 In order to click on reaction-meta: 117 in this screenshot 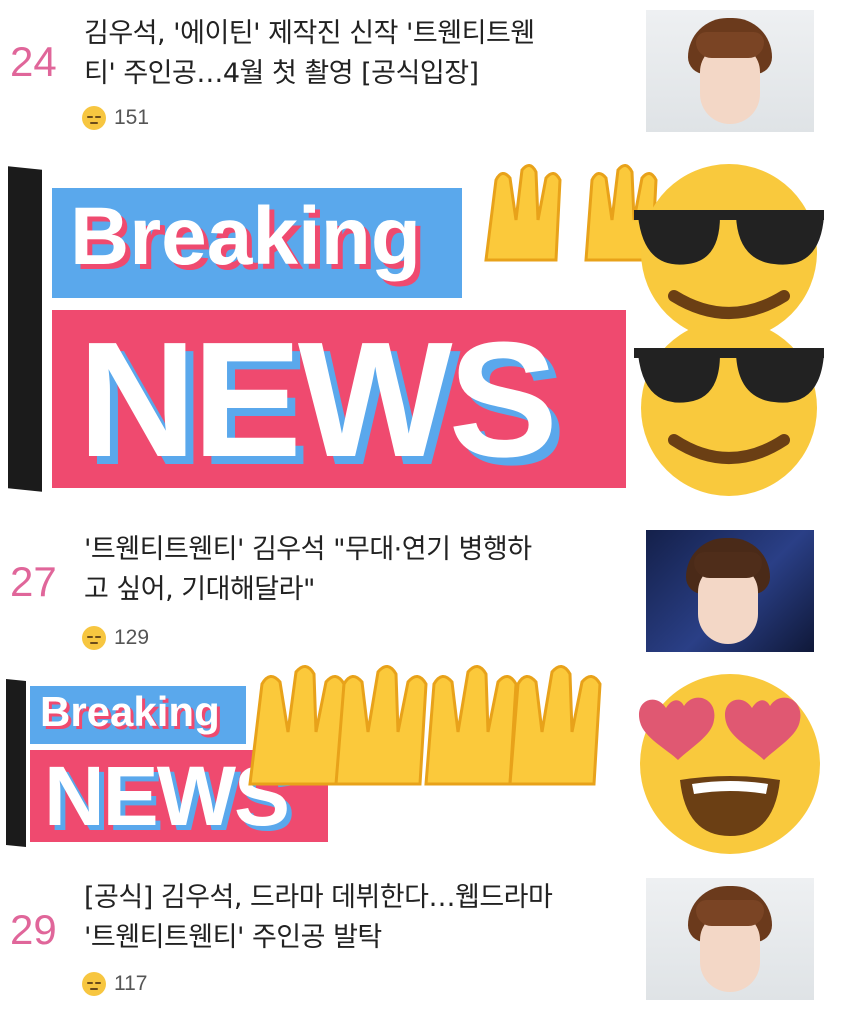, I will do `click(114, 984)`.